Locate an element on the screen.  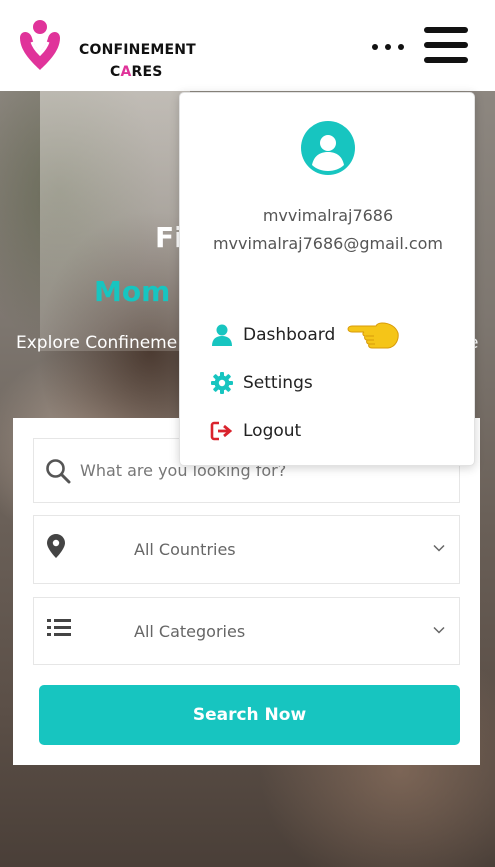
brand-name-line2: CARES is located at coordinates (136, 72).